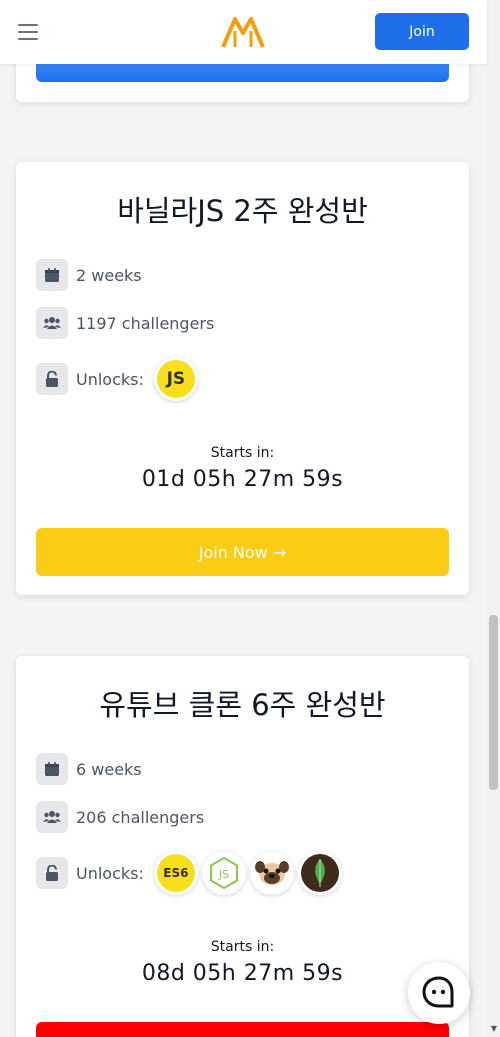  What do you see at coordinates (242, 705) in the screenshot?
I see `course-title: 유튜브 클론 6주 완성반` at bounding box center [242, 705].